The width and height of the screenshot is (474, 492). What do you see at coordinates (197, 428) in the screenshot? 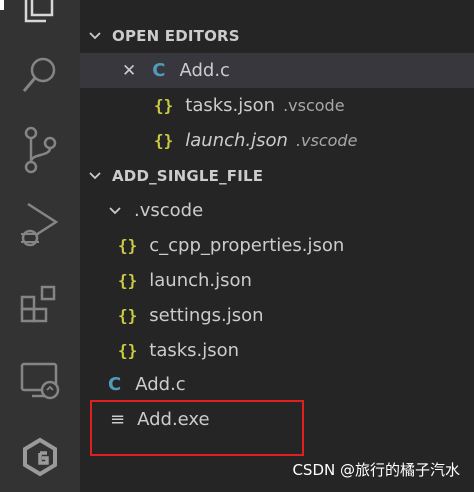
I see `highlight-box` at bounding box center [197, 428].